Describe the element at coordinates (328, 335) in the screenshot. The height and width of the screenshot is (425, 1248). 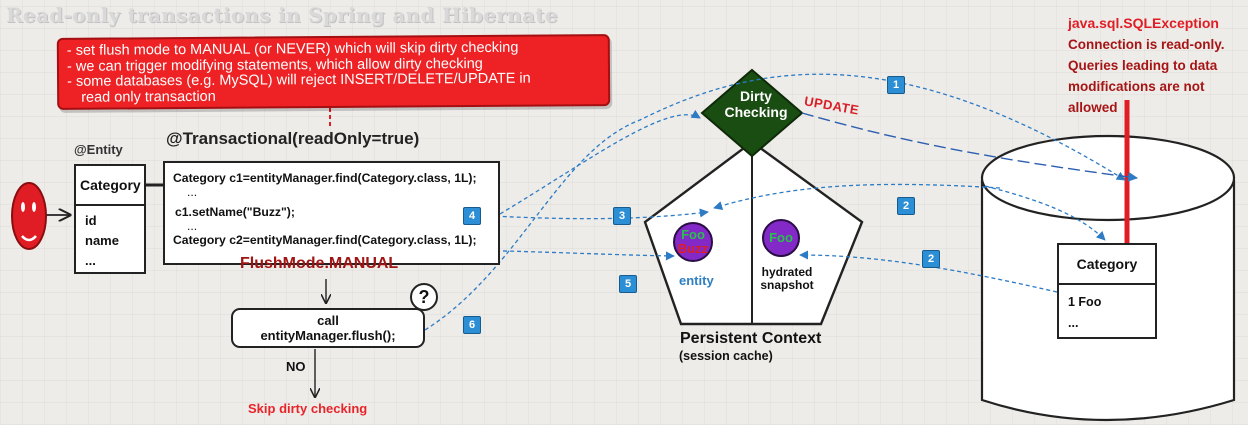
I see `flush-call-line: entityManager.flush();` at that location.